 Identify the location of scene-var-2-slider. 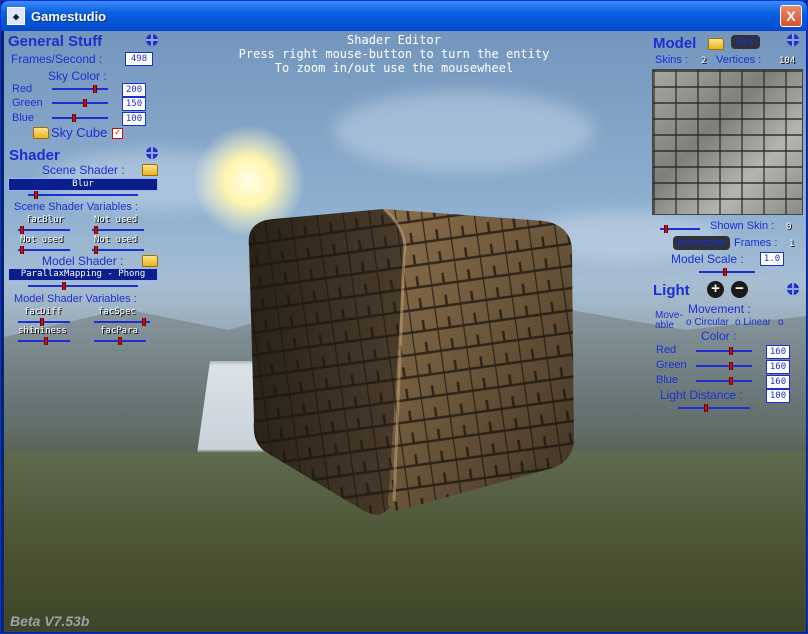
(118, 230).